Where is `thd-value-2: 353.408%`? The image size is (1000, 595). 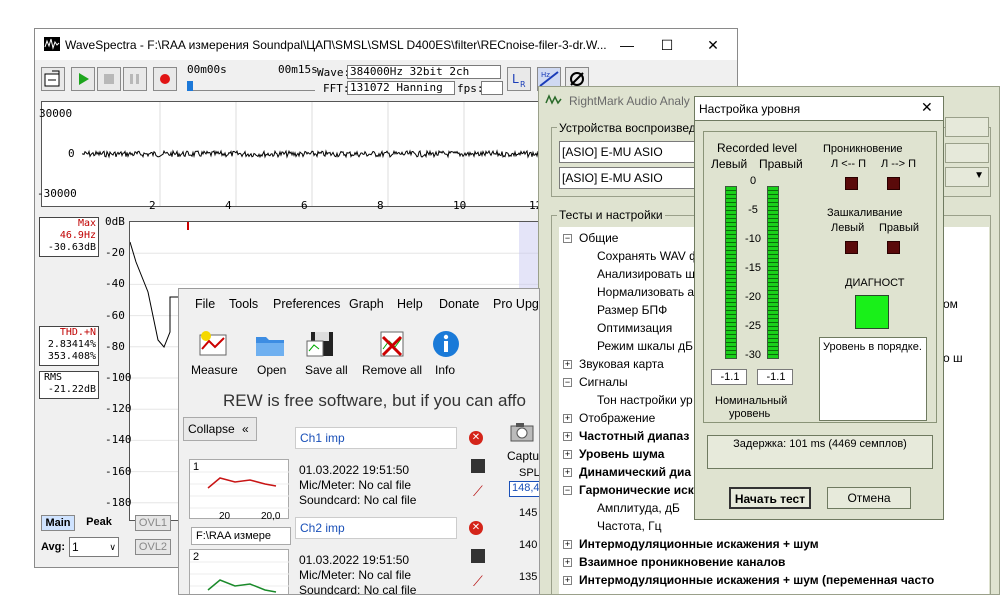 thd-value-2: 353.408% is located at coordinates (71, 356).